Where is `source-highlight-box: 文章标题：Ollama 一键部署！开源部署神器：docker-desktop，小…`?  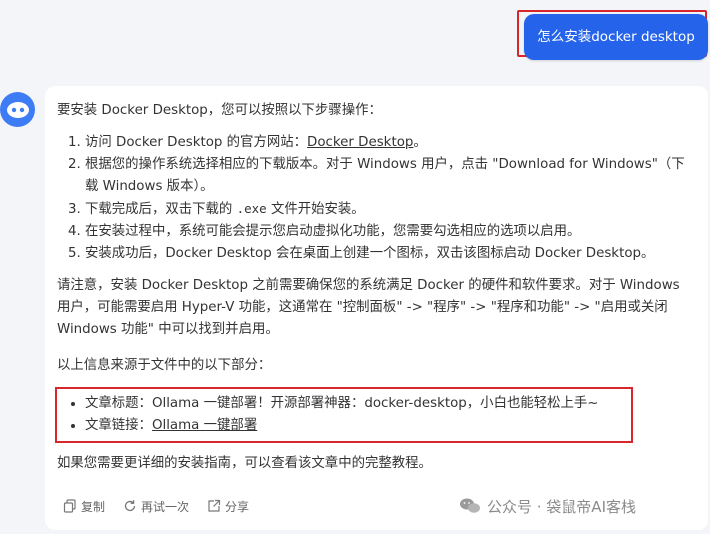
source-highlight-box: 文章标题：Ollama 一键部署！开源部署神器：docker-desktop，小… is located at coordinates (344, 415).